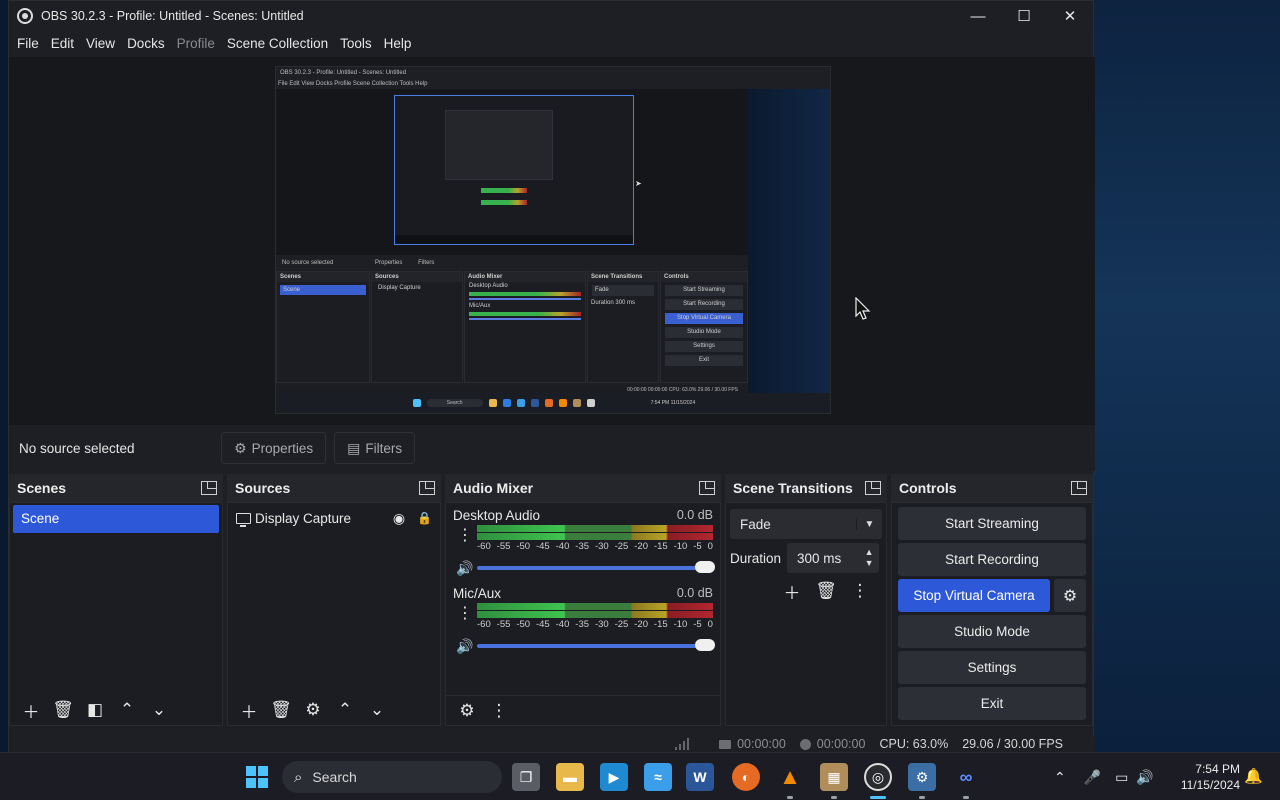  I want to click on move-source-down-button: ⌄, so click(377, 710).